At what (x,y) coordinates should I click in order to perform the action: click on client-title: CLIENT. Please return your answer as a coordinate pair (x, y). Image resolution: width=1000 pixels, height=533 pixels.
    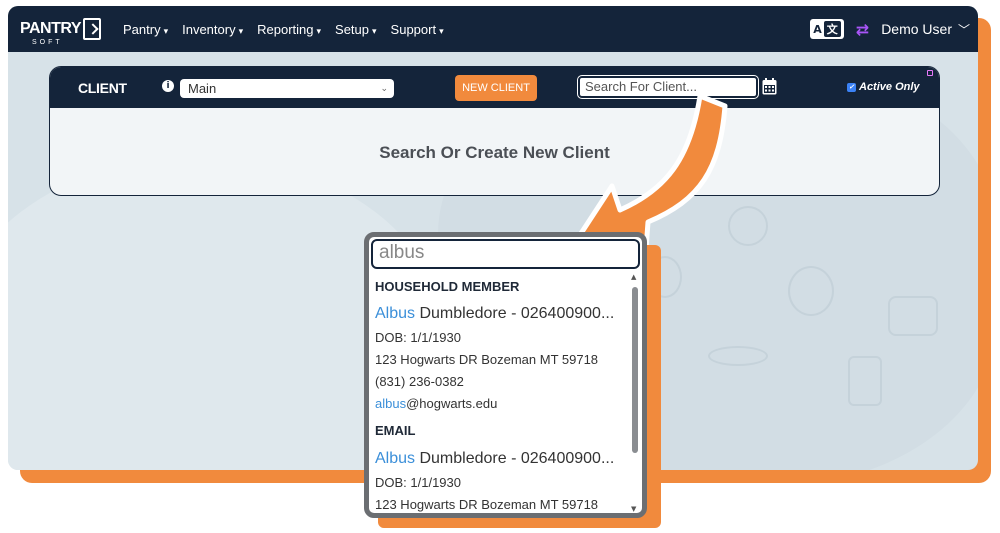
    Looking at the image, I should click on (102, 87).